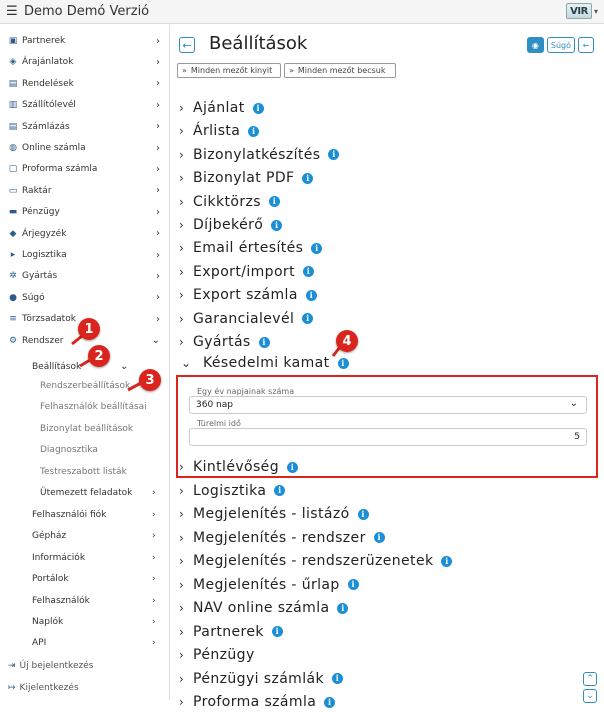 Image resolution: width=604 pixels, height=712 pixels. What do you see at coordinates (347, 341) in the screenshot?
I see `annotation-badge-4: 4` at bounding box center [347, 341].